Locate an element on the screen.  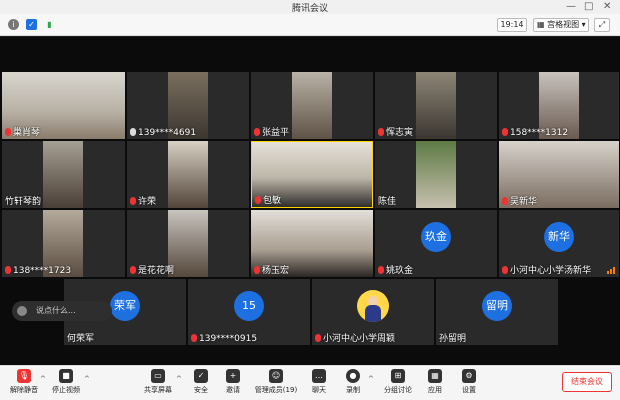
participant-name: 许荣 is located at coordinates (143, 200).